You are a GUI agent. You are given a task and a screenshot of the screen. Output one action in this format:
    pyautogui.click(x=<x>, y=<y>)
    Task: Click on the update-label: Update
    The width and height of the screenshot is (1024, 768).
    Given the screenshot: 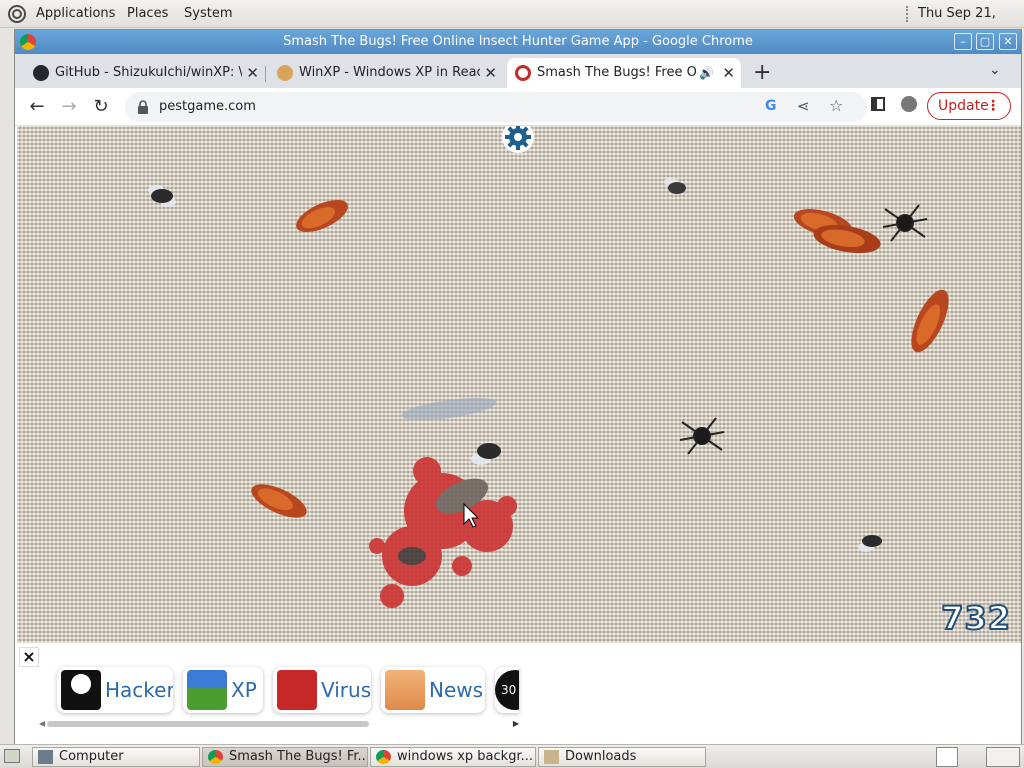 What is the action you would take?
    pyautogui.click(x=963, y=106)
    